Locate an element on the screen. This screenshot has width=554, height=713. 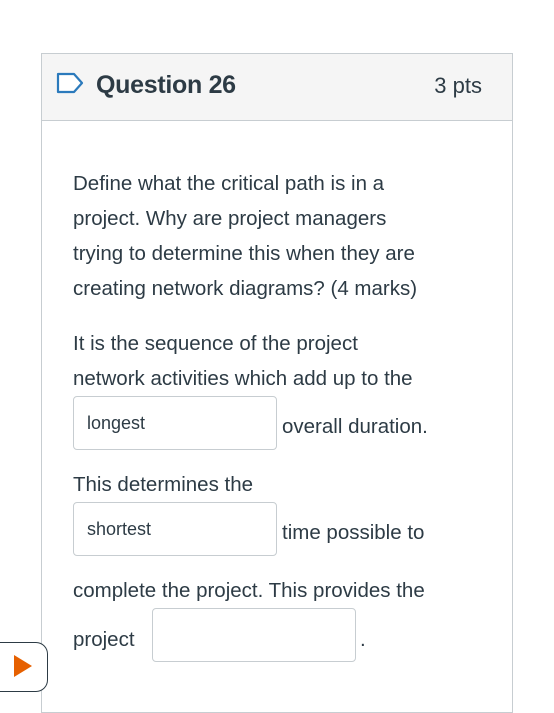
answer-line: network activities which add up to the is located at coordinates (243, 378).